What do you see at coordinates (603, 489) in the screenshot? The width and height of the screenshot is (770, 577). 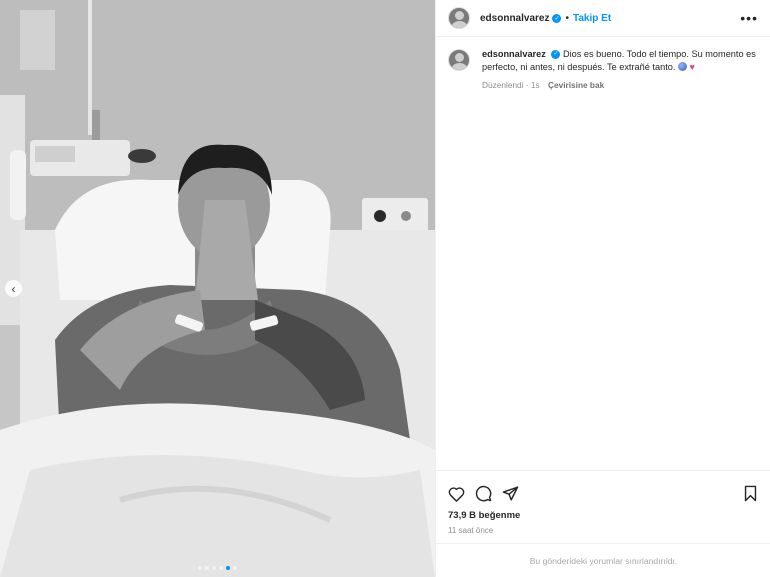 I see `action-bar` at bounding box center [603, 489].